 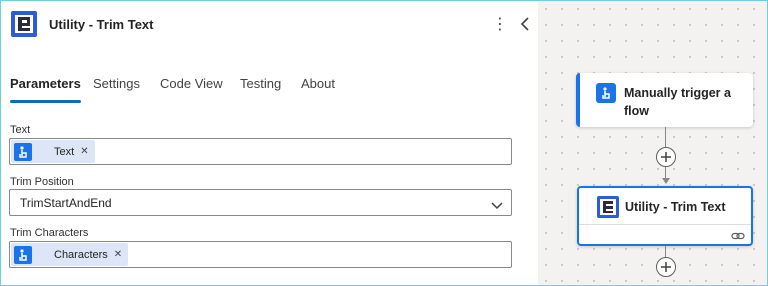 What do you see at coordinates (66, 203) in the screenshot?
I see `trim-position-value: TrimStartAndEnd` at bounding box center [66, 203].